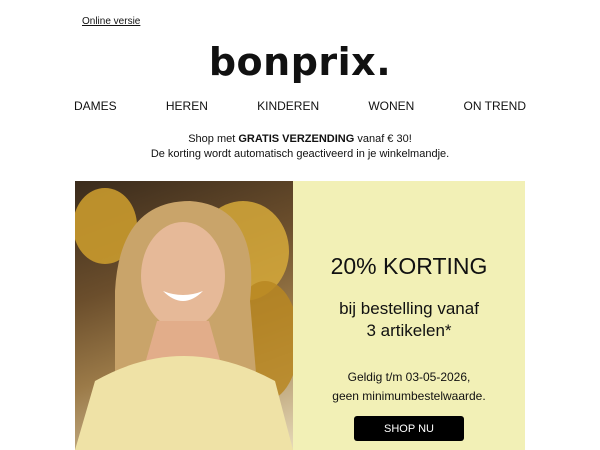 This screenshot has height=450, width=600. Describe the element at coordinates (409, 377) in the screenshot. I see `validity-line-1: Geldig t/m 03-05-2026,` at that location.